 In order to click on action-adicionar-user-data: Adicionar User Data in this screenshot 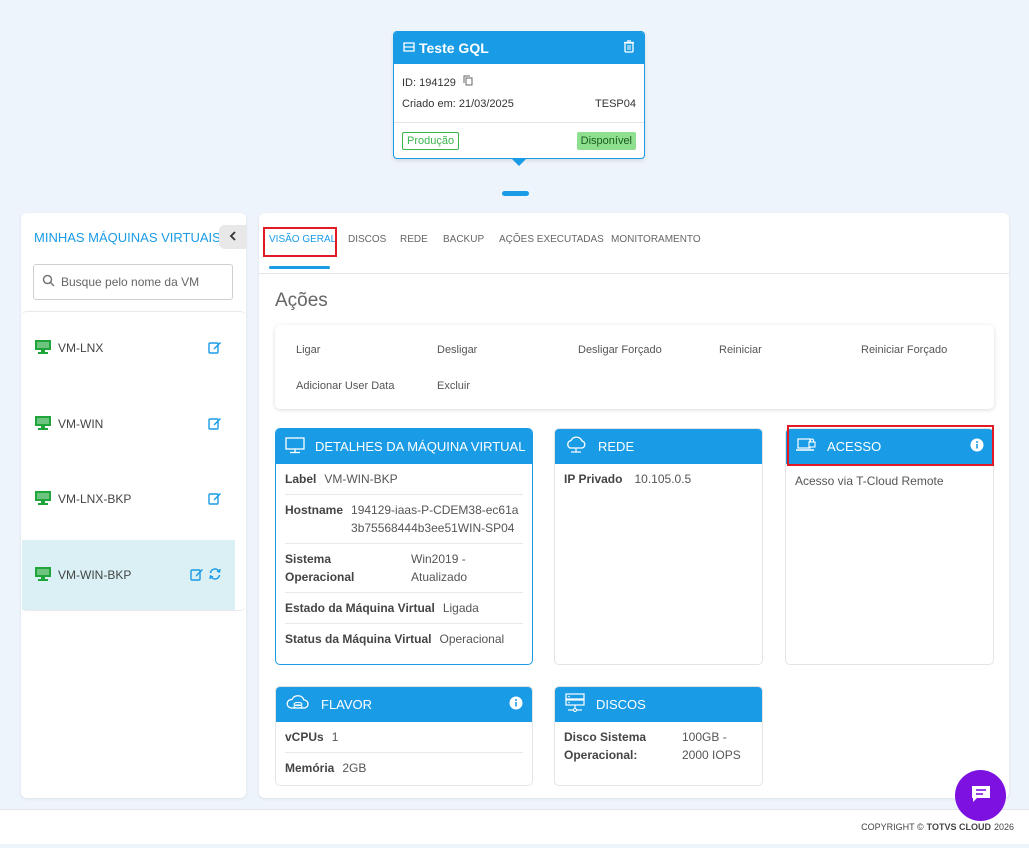, I will do `click(345, 386)`.